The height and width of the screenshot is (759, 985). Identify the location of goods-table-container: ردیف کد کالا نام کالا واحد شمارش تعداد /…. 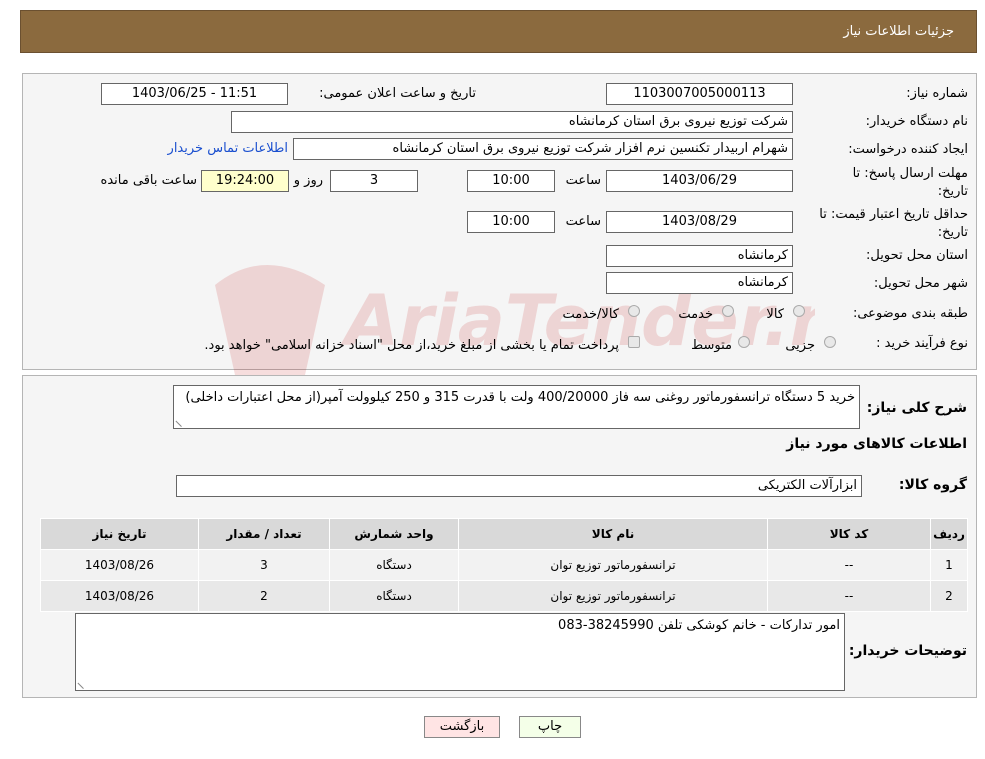
(504, 565).